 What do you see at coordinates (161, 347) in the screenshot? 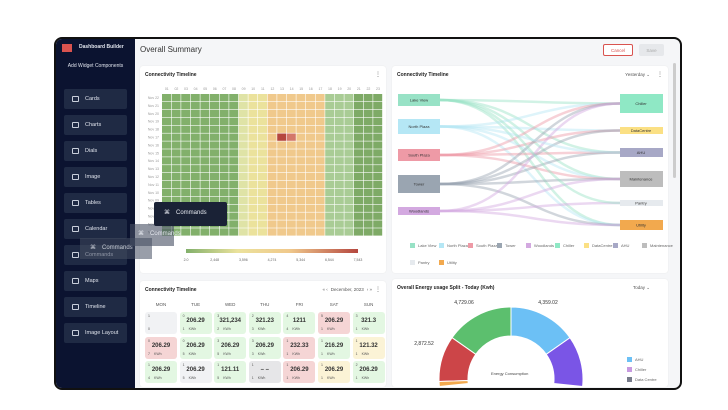
I see `calendar-day-cell: 0 206.29 7 KWh` at bounding box center [161, 347].